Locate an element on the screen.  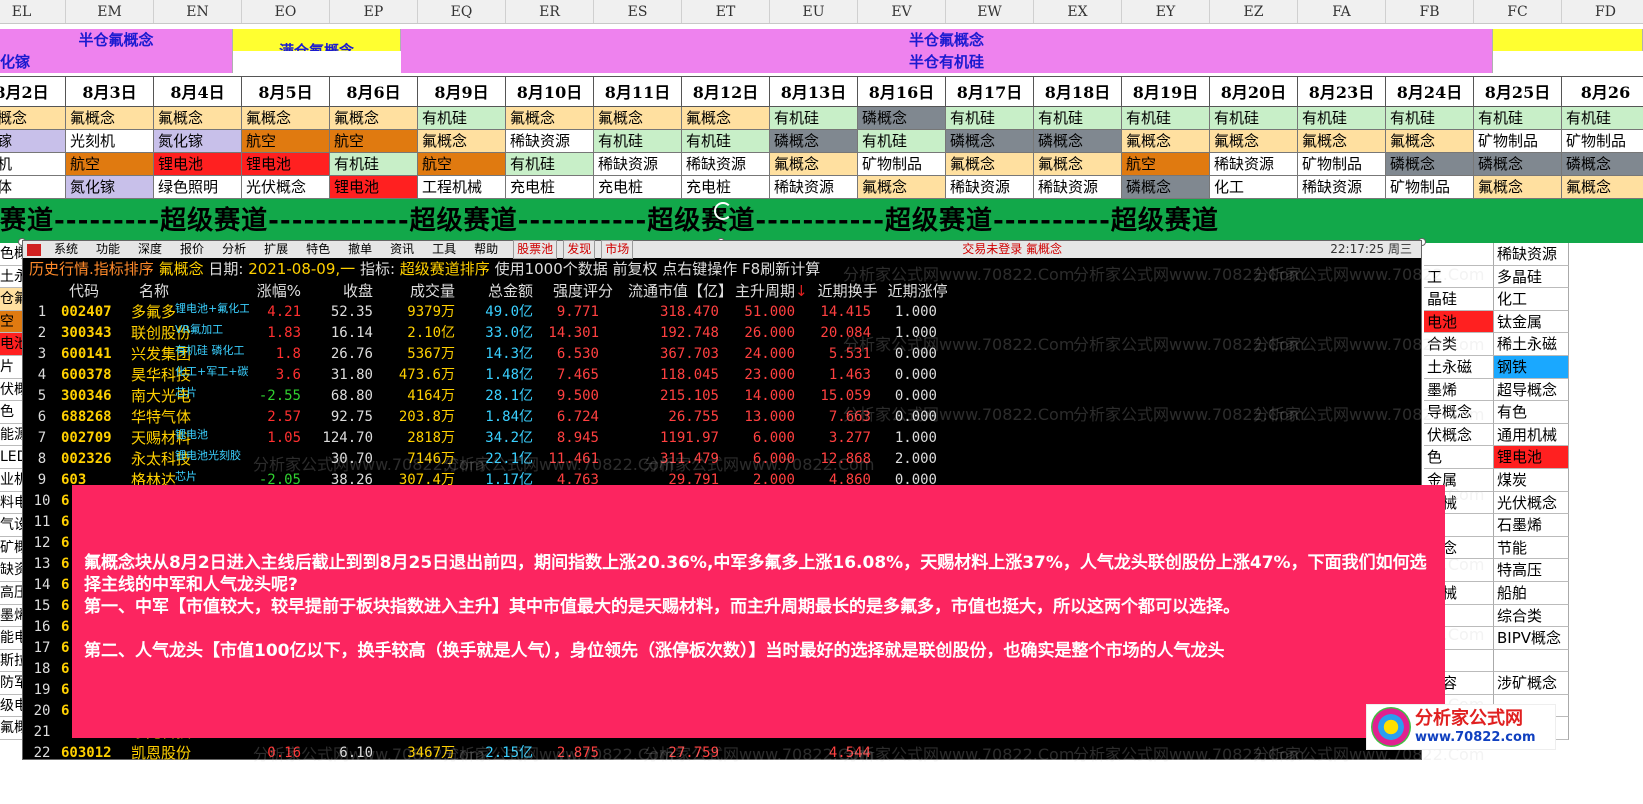
column-header: EY is located at coordinates (1166, 11).